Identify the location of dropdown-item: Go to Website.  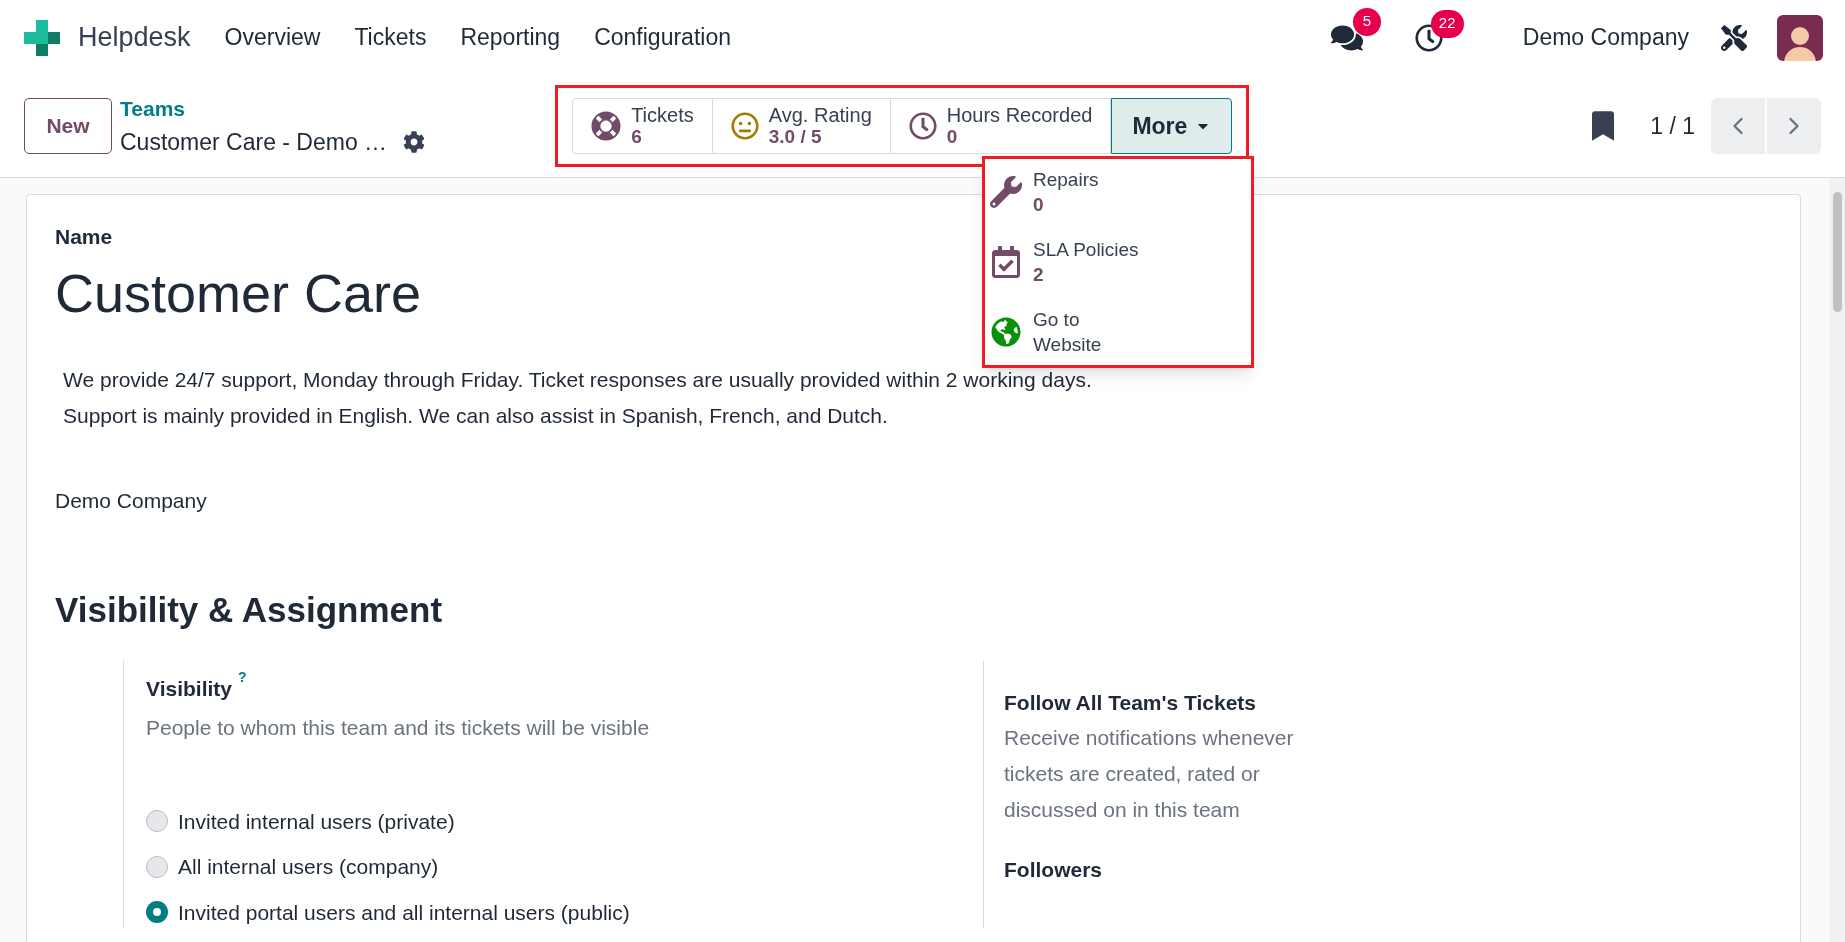
(1118, 332).